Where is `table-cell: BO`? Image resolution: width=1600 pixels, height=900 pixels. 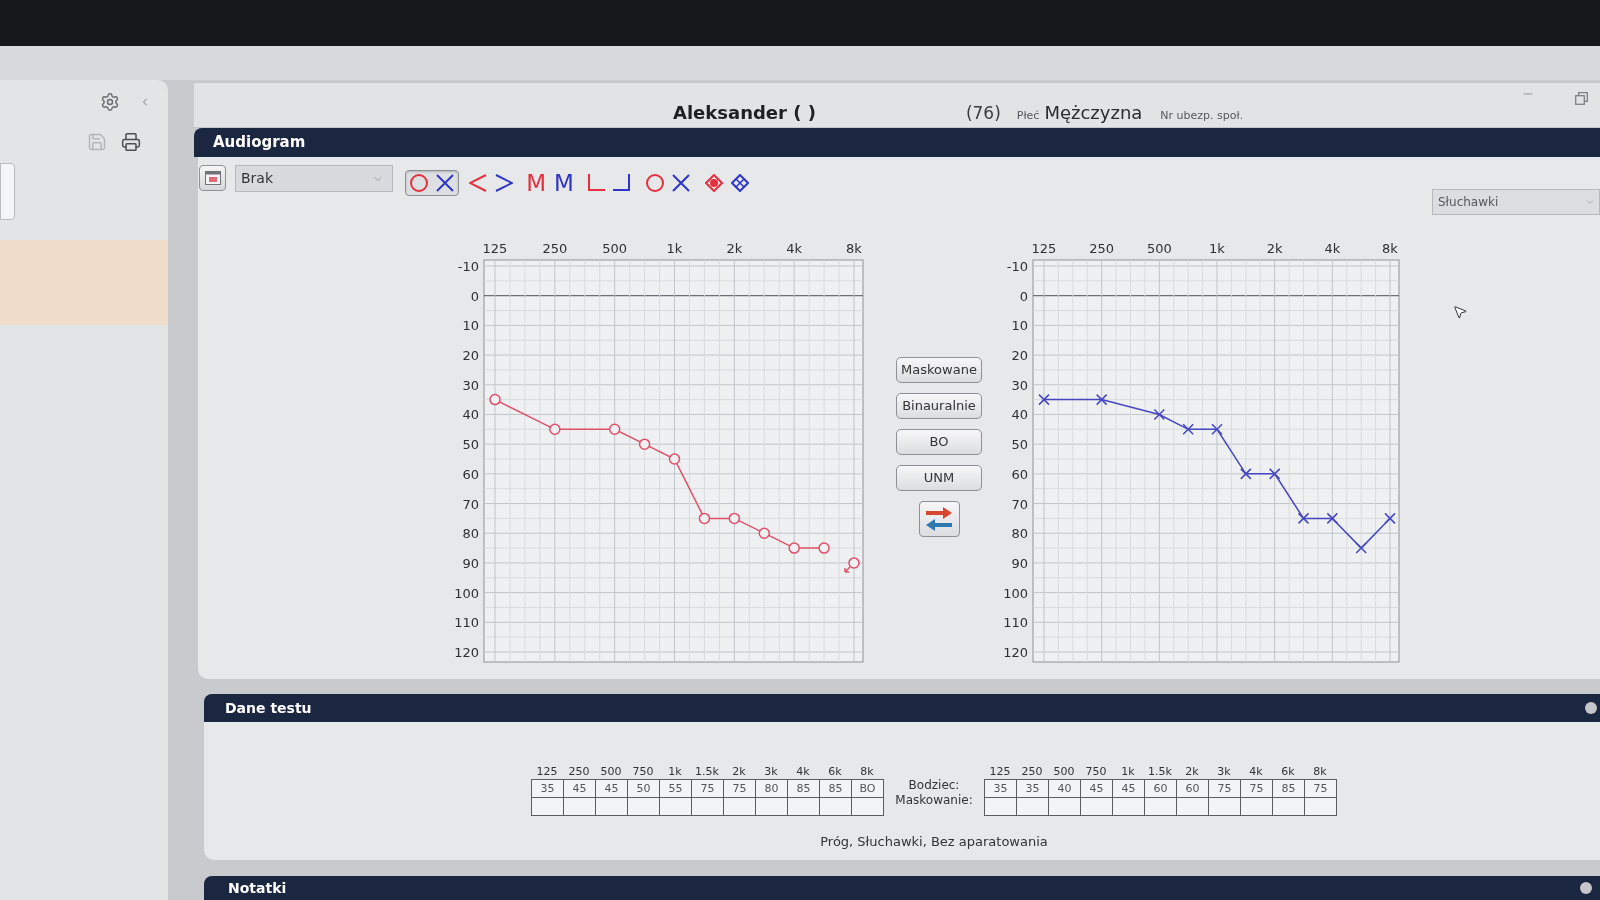 table-cell: BO is located at coordinates (867, 788).